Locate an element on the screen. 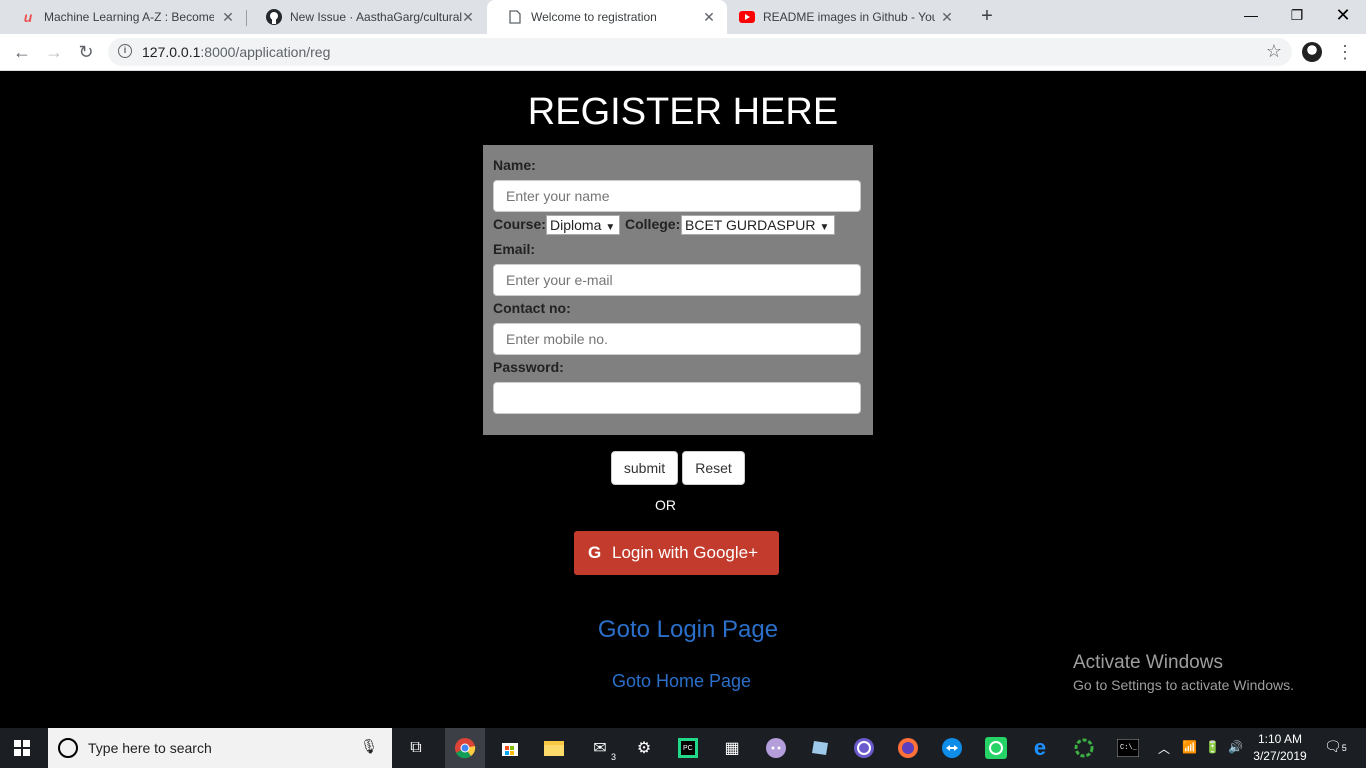 The image size is (1366, 768). svg-text: C:\_ is located at coordinates (1129, 748).